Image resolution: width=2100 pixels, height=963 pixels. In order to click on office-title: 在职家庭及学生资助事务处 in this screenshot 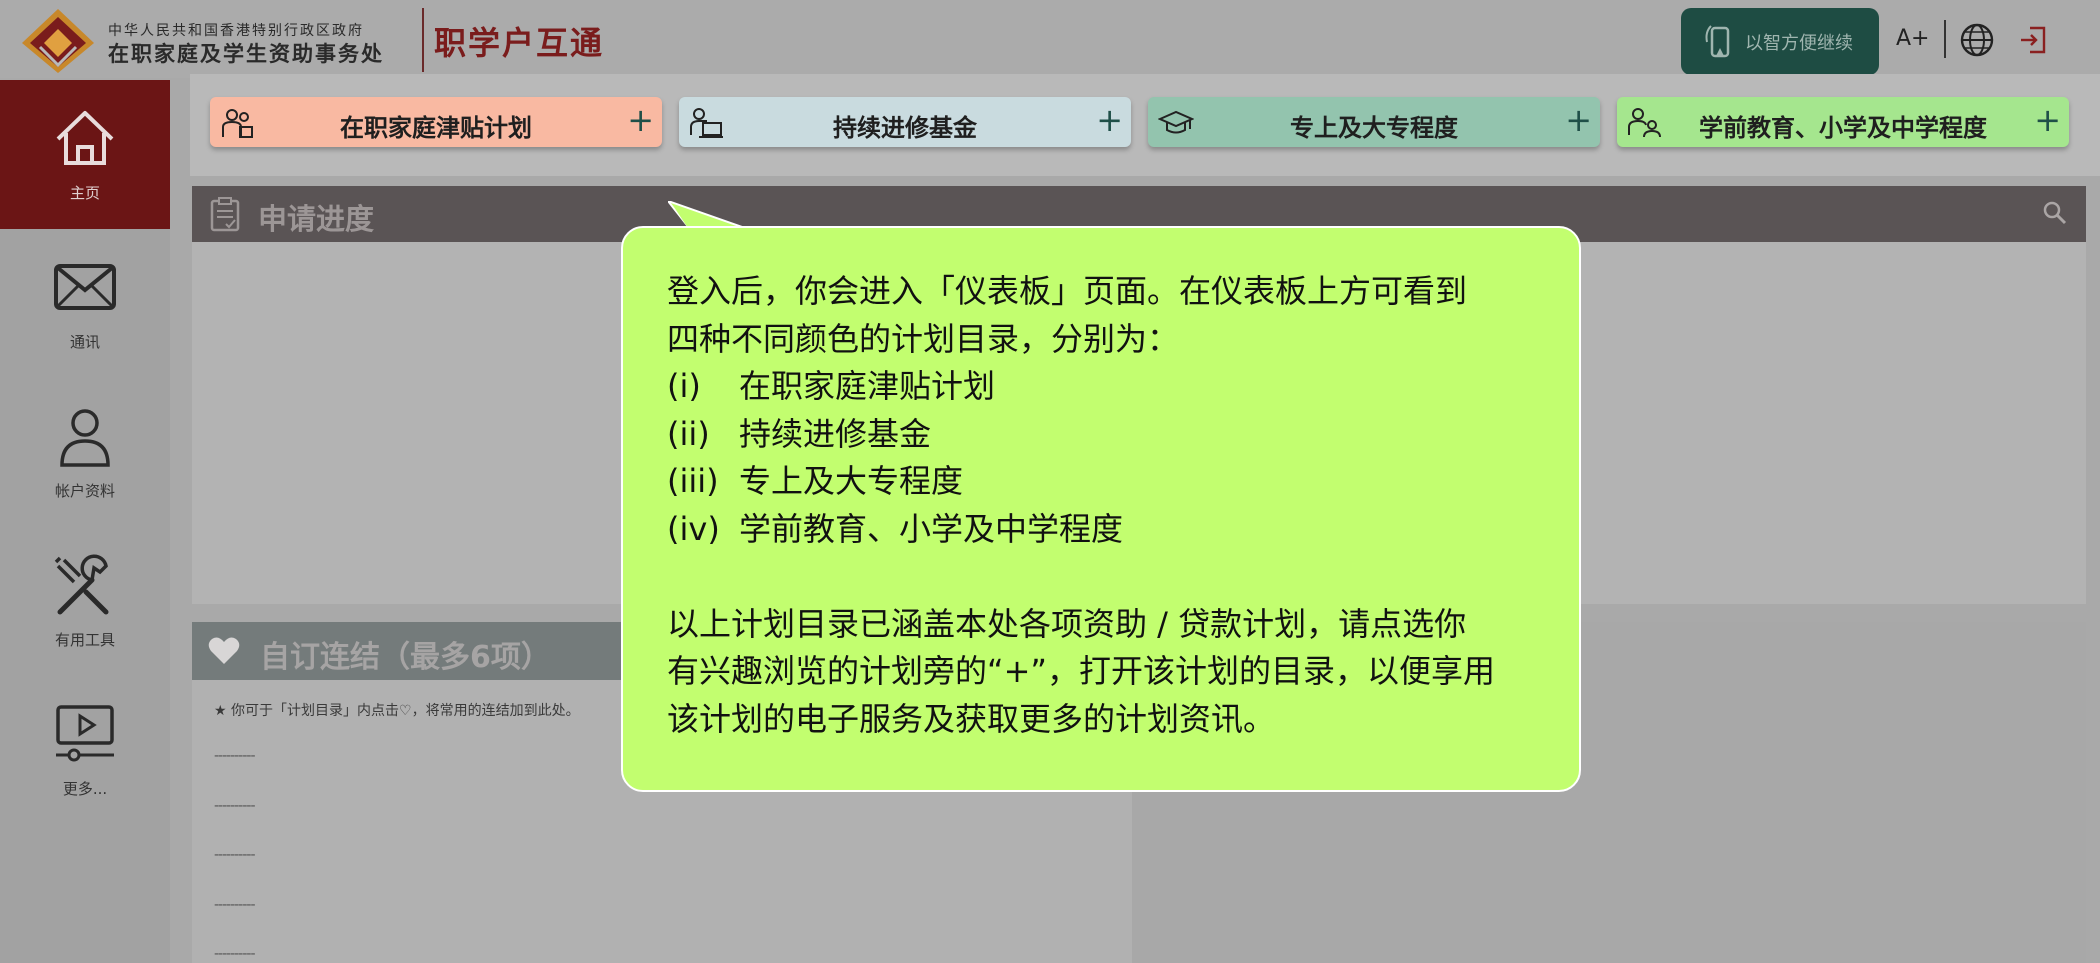, I will do `click(246, 54)`.